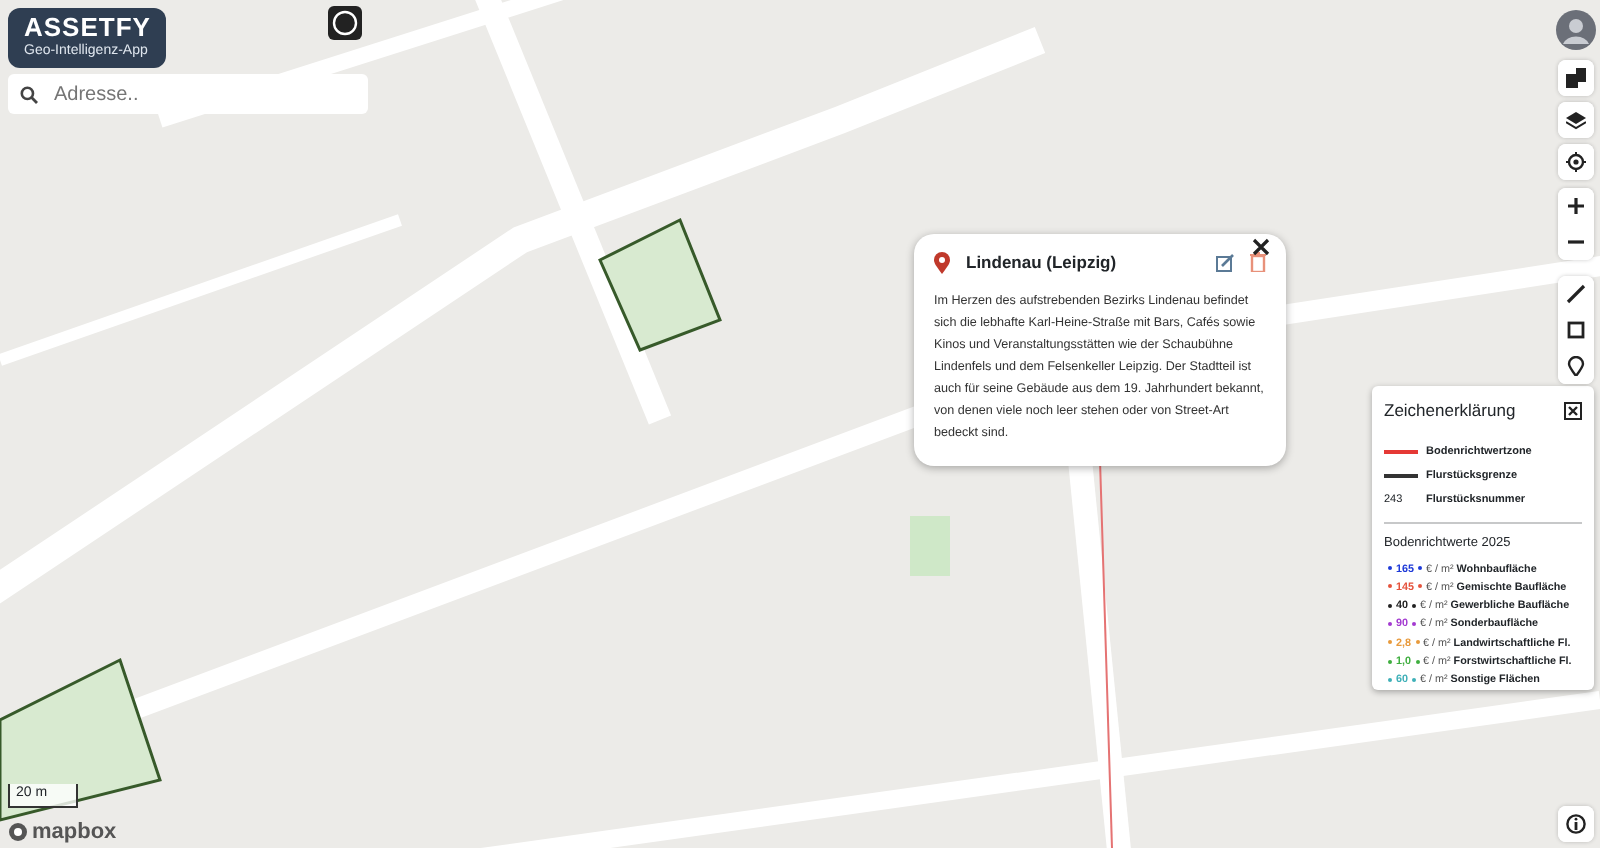  I want to click on info-button, so click(1576, 824).